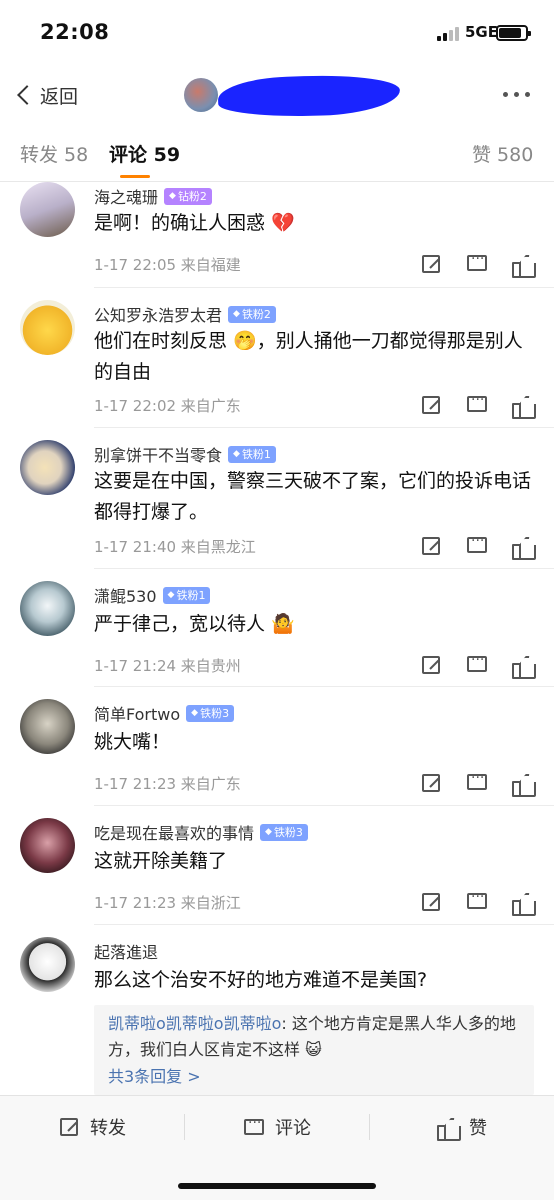 The image size is (554, 1200). What do you see at coordinates (167, 666) in the screenshot?
I see `comment-meta: 1-17 21:24 来自贵州` at bounding box center [167, 666].